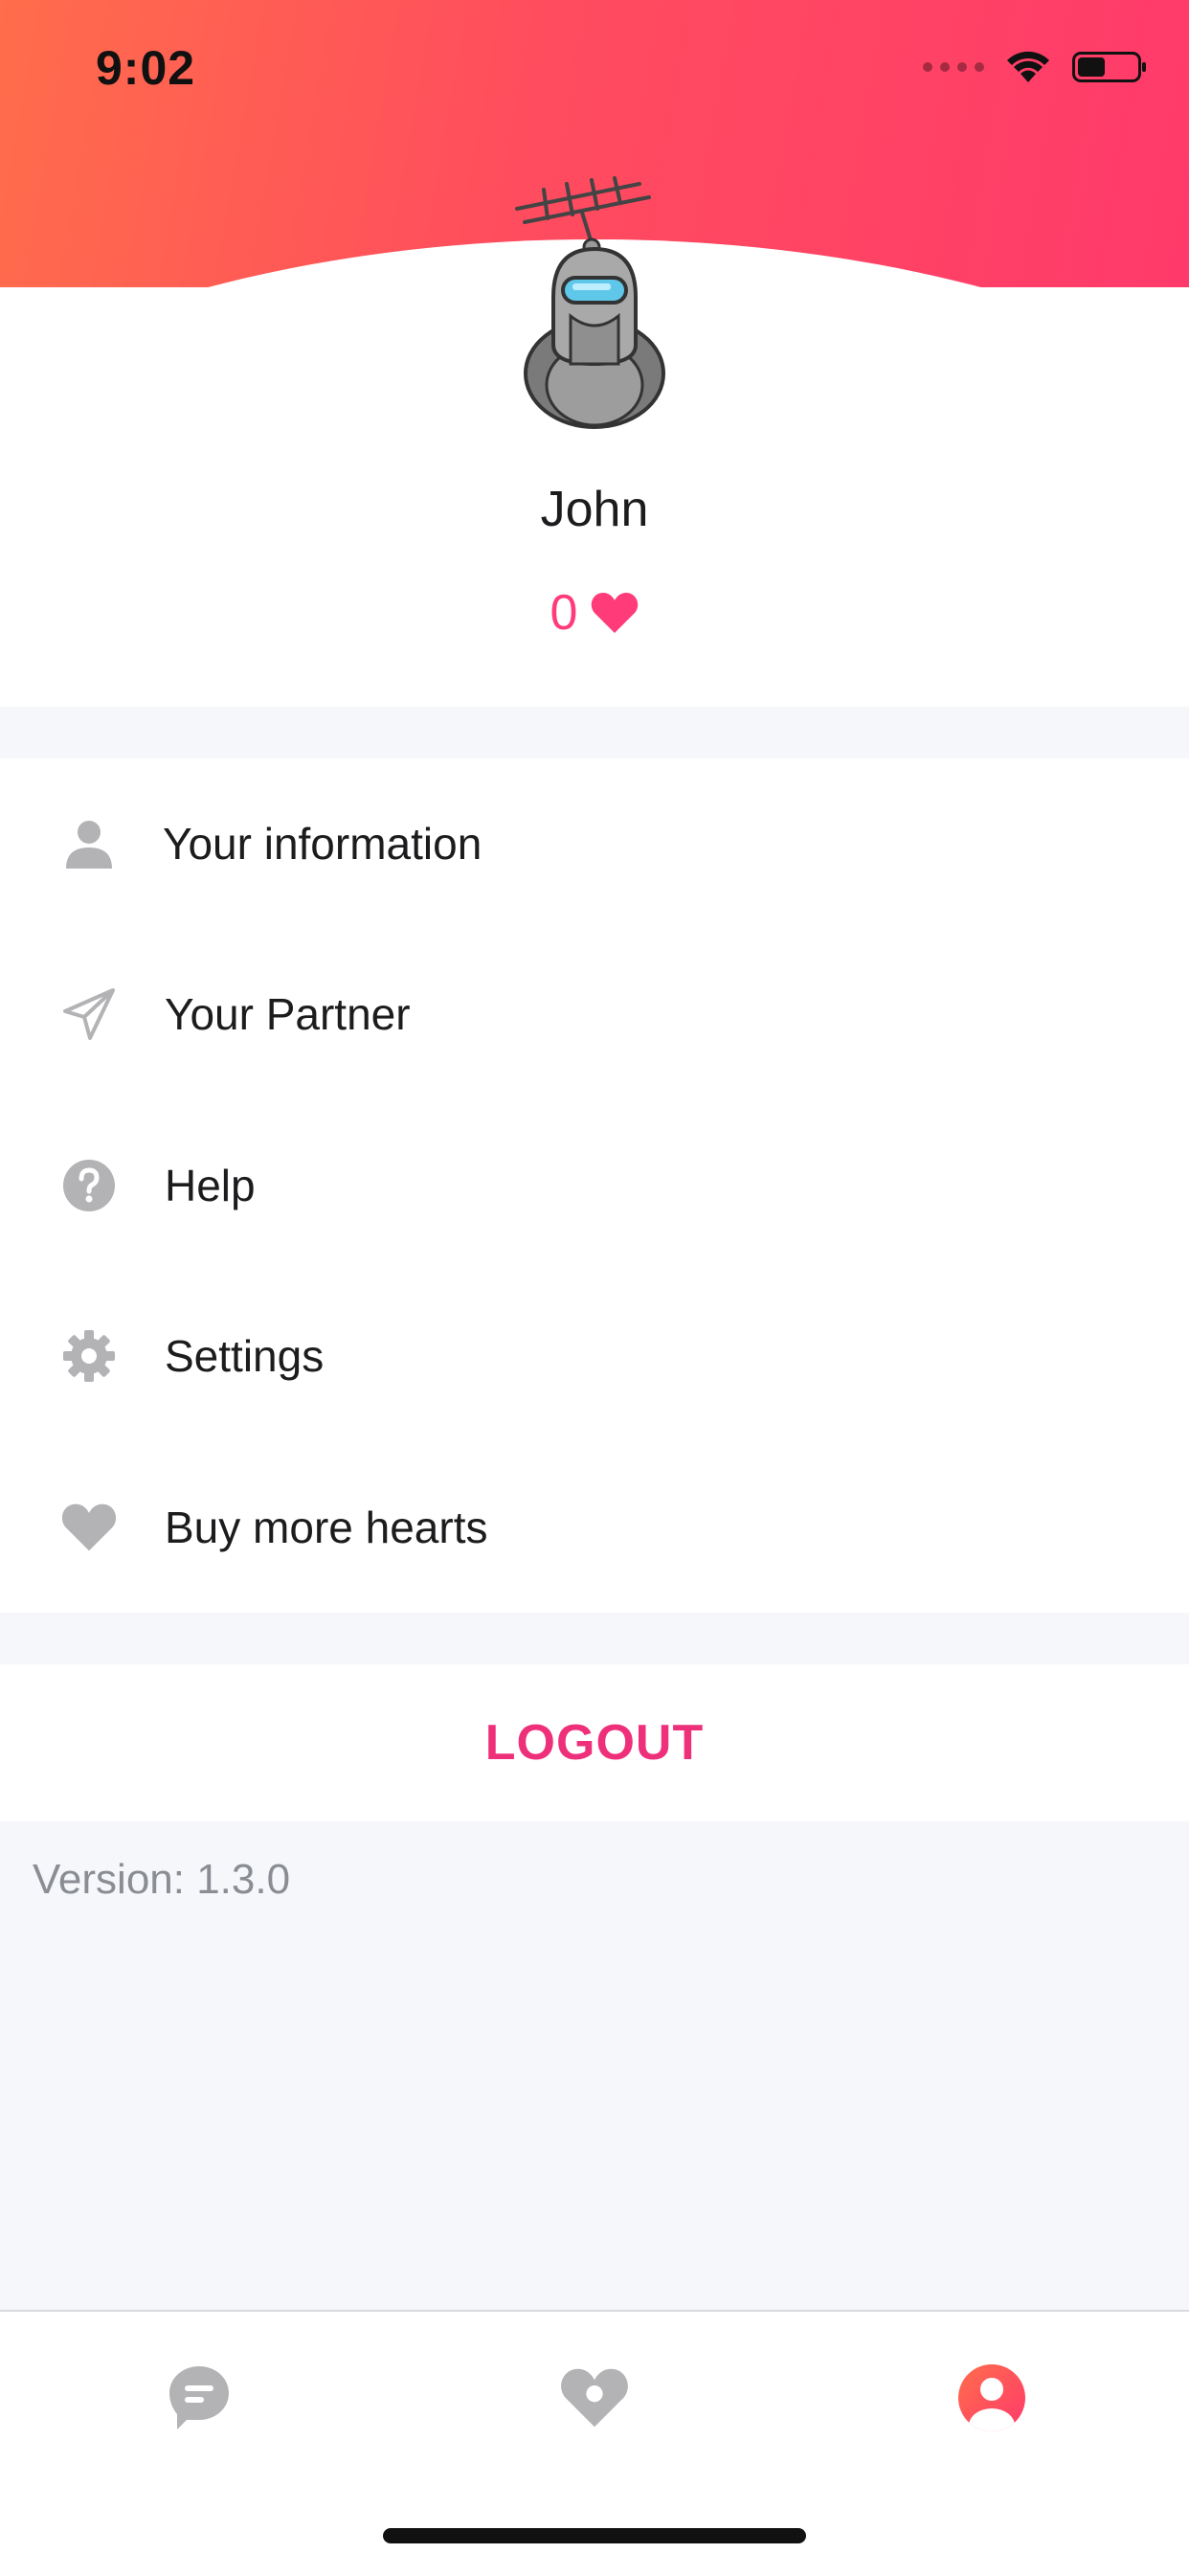 This screenshot has width=1189, height=2576. What do you see at coordinates (326, 1527) in the screenshot?
I see `menu-item-label: Buy more hearts` at bounding box center [326, 1527].